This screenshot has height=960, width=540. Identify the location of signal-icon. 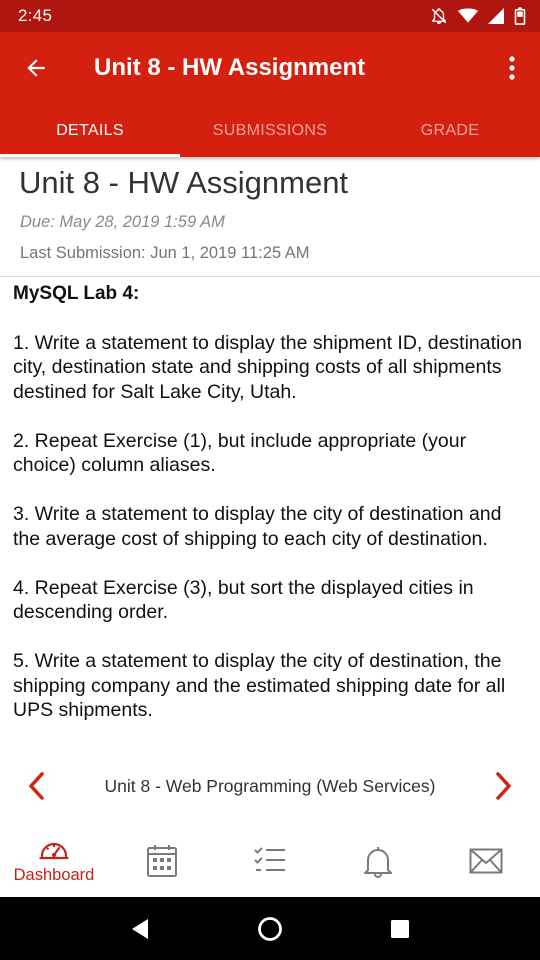
(496, 16).